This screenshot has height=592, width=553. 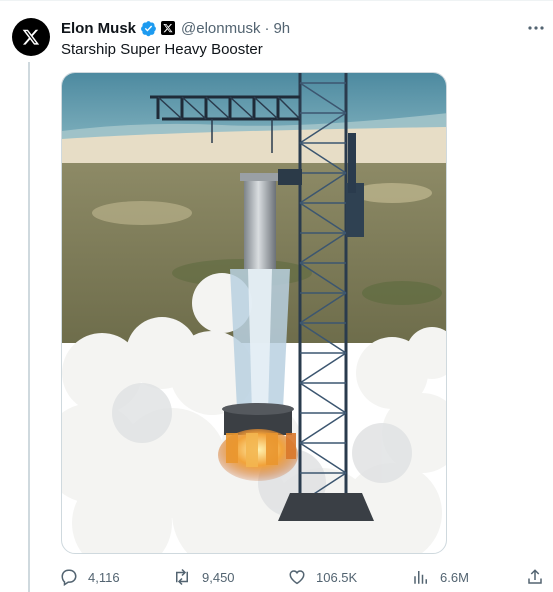 What do you see at coordinates (297, 577) in the screenshot?
I see `like-icon` at bounding box center [297, 577].